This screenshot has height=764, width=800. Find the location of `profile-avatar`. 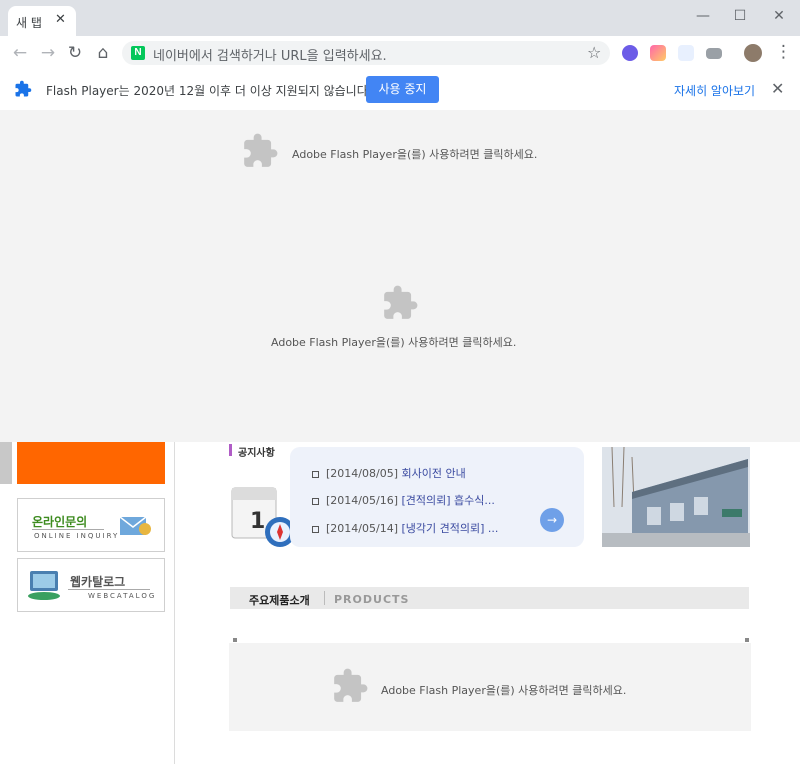

profile-avatar is located at coordinates (753, 53).